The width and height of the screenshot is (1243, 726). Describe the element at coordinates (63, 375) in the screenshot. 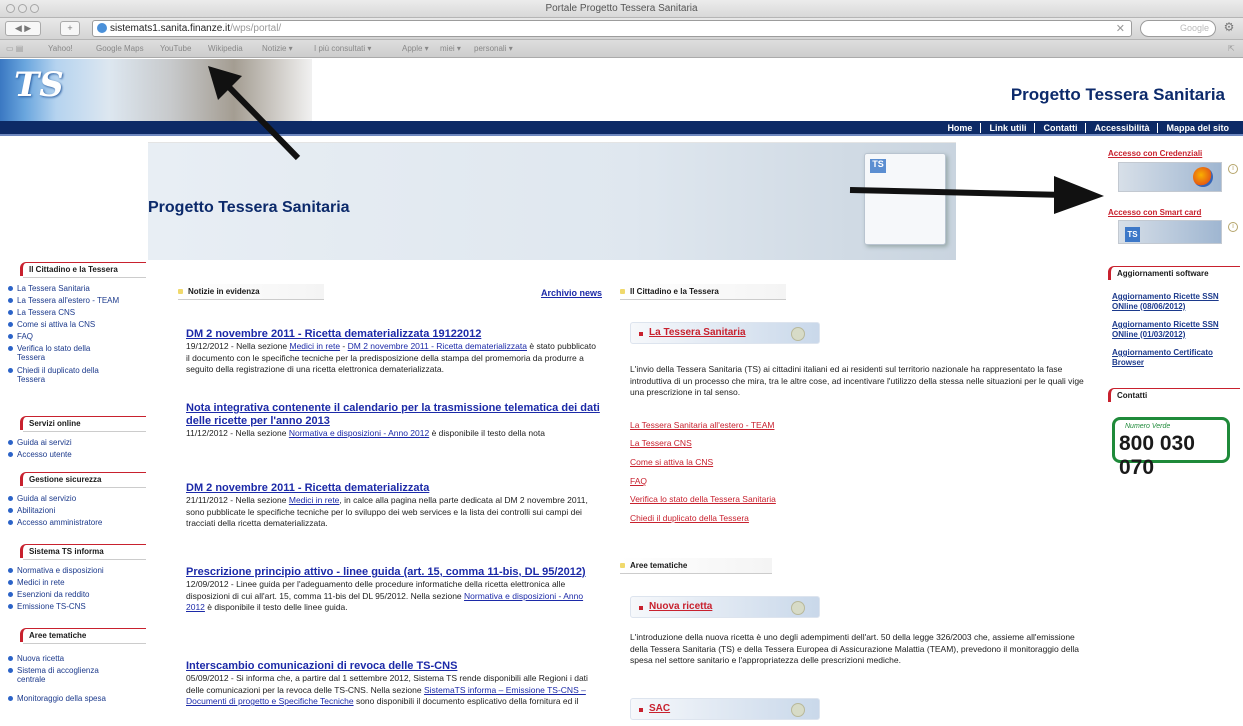

I see `sidebar-item: Chiedi il duplicato della Tessera` at that location.